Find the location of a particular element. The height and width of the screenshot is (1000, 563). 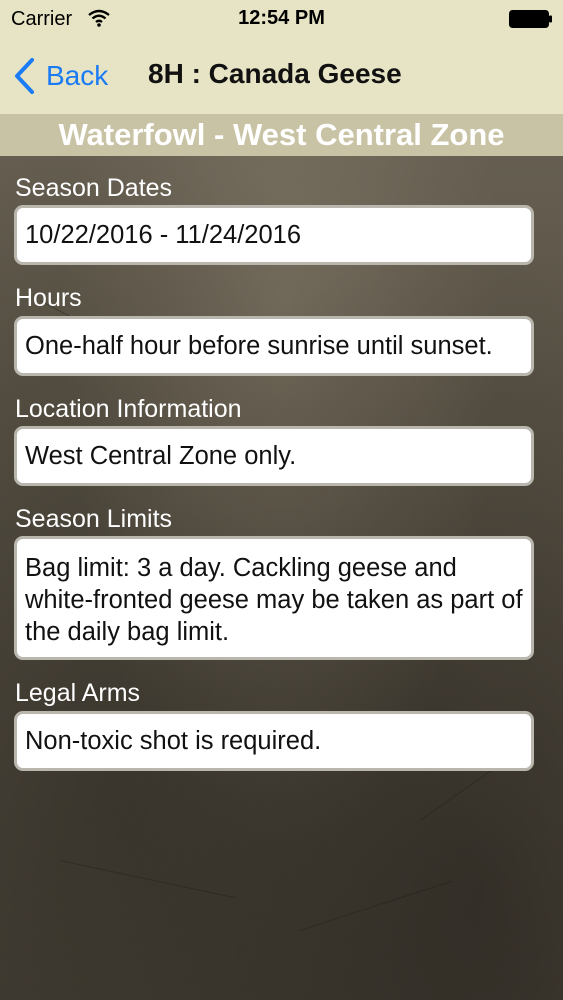

navigation-bar: Back 8H : Canada Geese is located at coordinates (281, 76).